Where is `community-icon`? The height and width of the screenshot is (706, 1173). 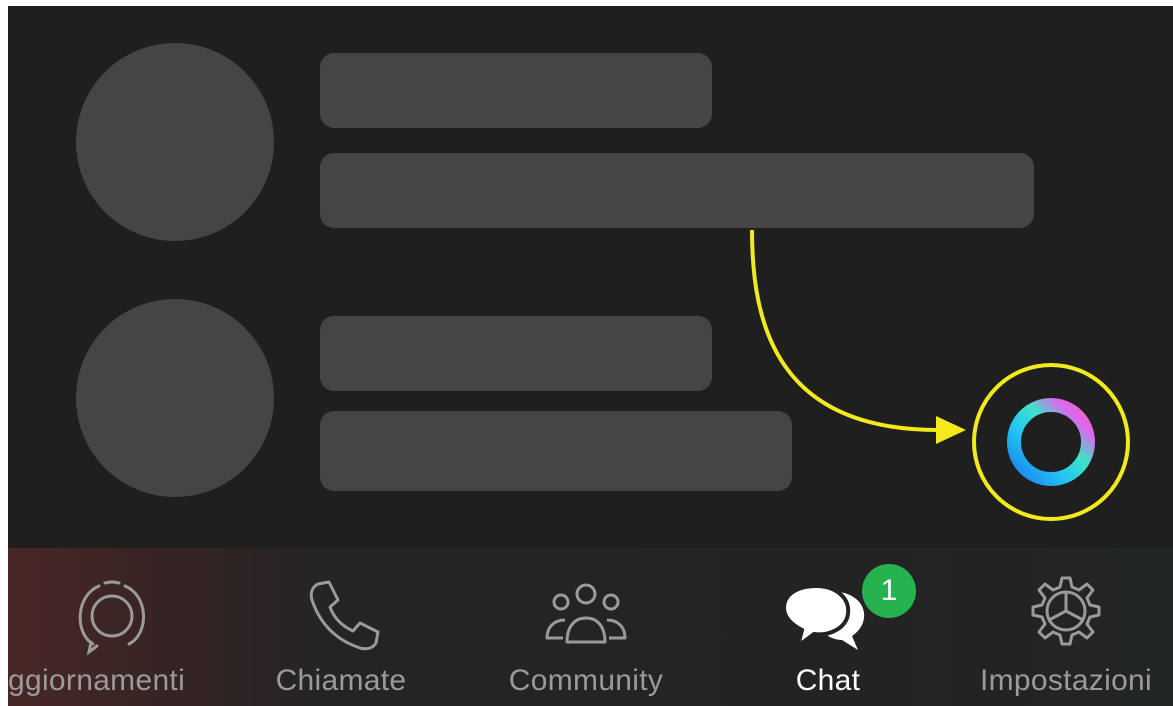
community-icon is located at coordinates (586, 613).